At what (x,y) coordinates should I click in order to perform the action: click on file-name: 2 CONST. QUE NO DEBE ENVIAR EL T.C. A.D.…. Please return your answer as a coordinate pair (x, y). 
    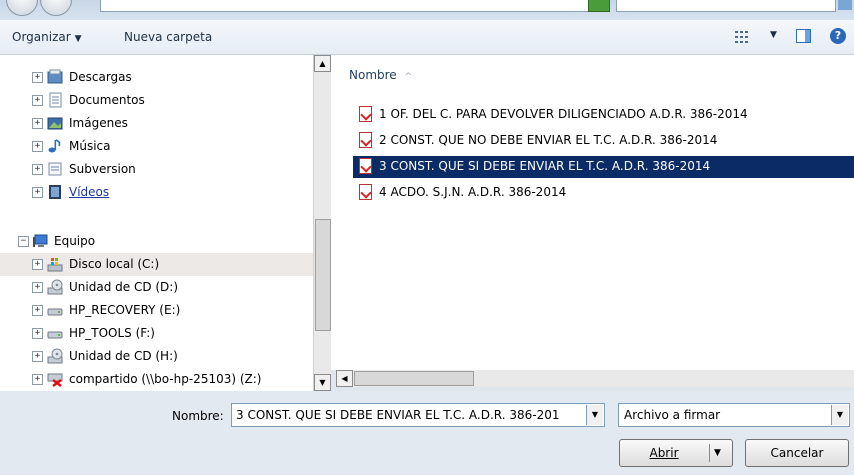
    Looking at the image, I should click on (548, 140).